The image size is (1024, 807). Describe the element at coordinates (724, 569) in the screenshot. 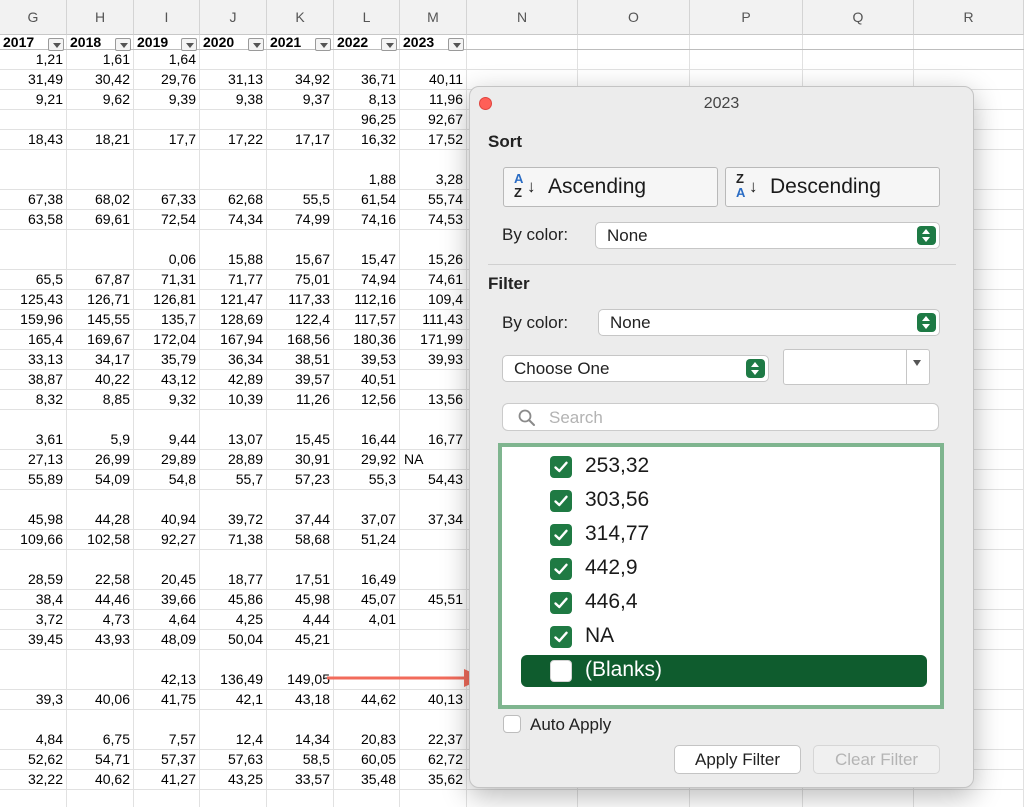

I see `list-item: 442,9` at that location.